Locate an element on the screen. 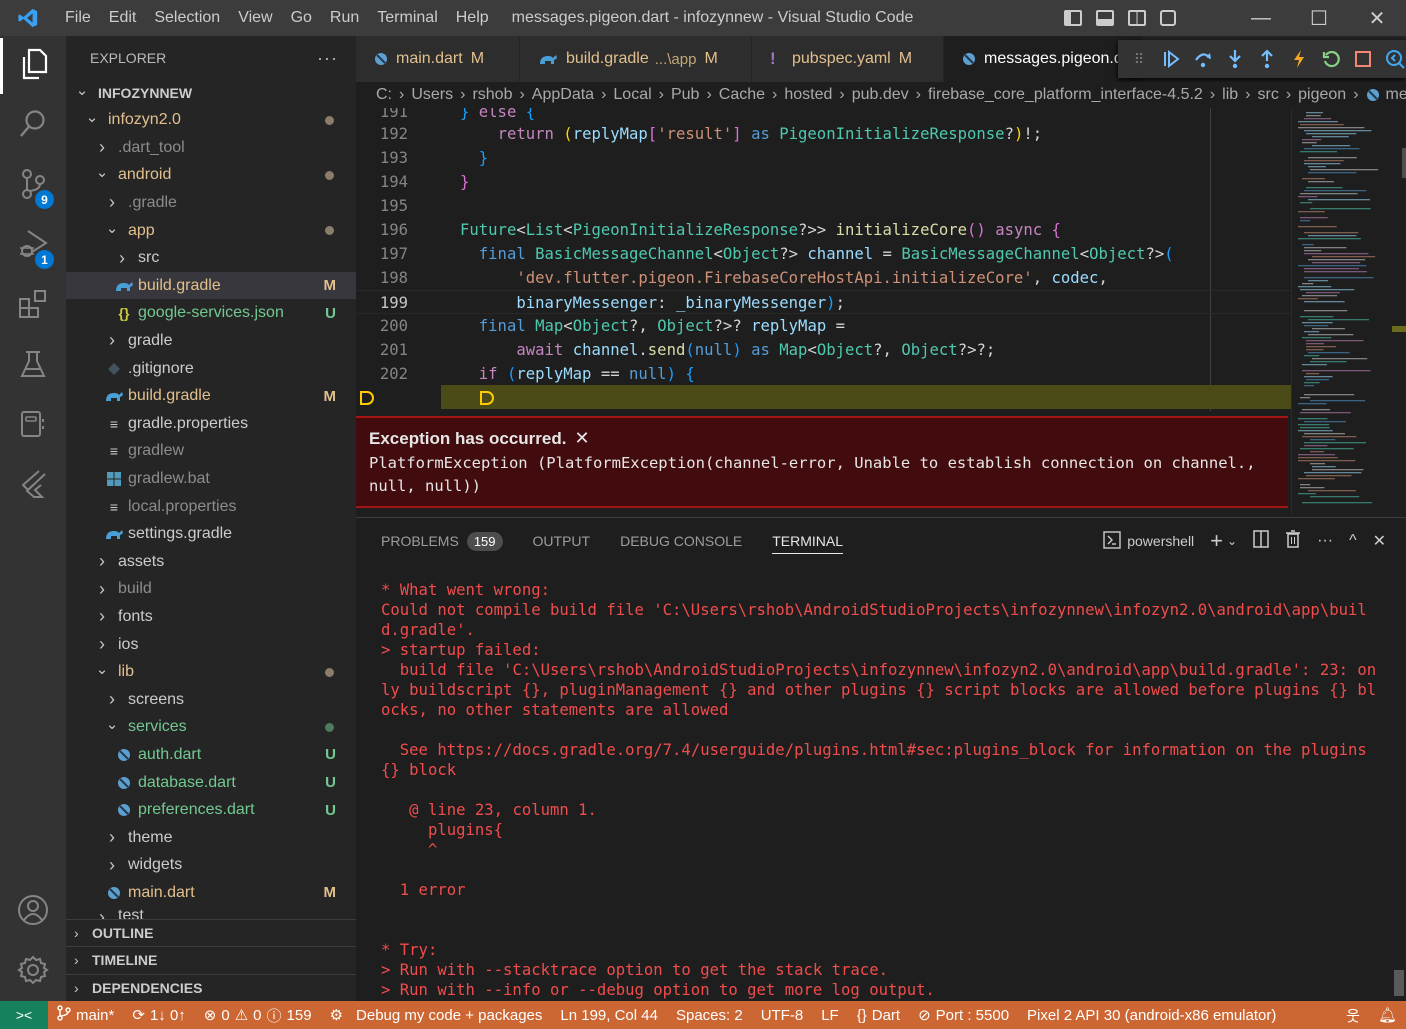  terminal-scrollbar is located at coordinates (1399, 983).